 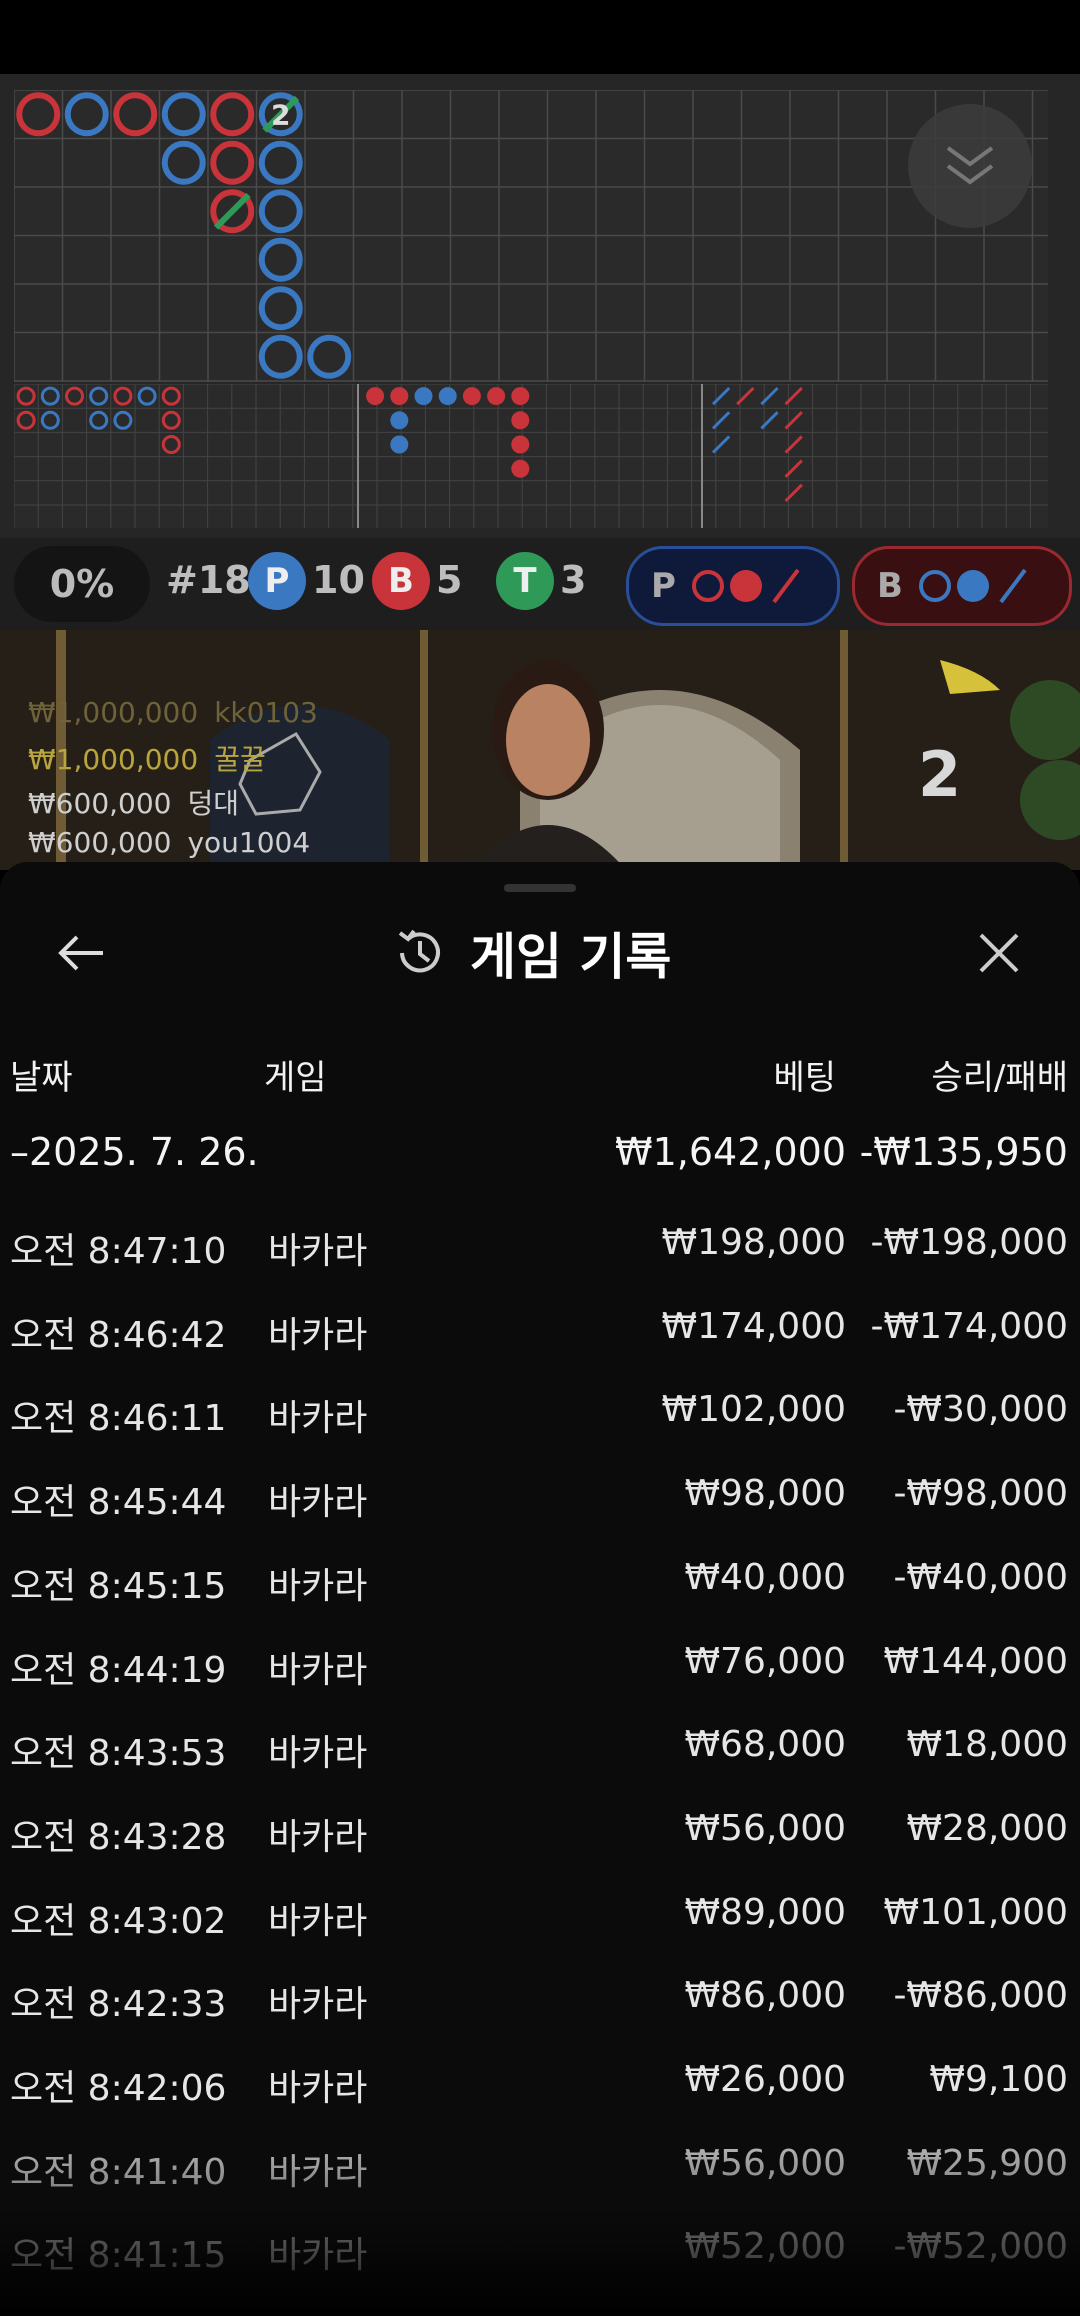 What do you see at coordinates (969, 1326) in the screenshot?
I see `row-result: -₩174,000` at bounding box center [969, 1326].